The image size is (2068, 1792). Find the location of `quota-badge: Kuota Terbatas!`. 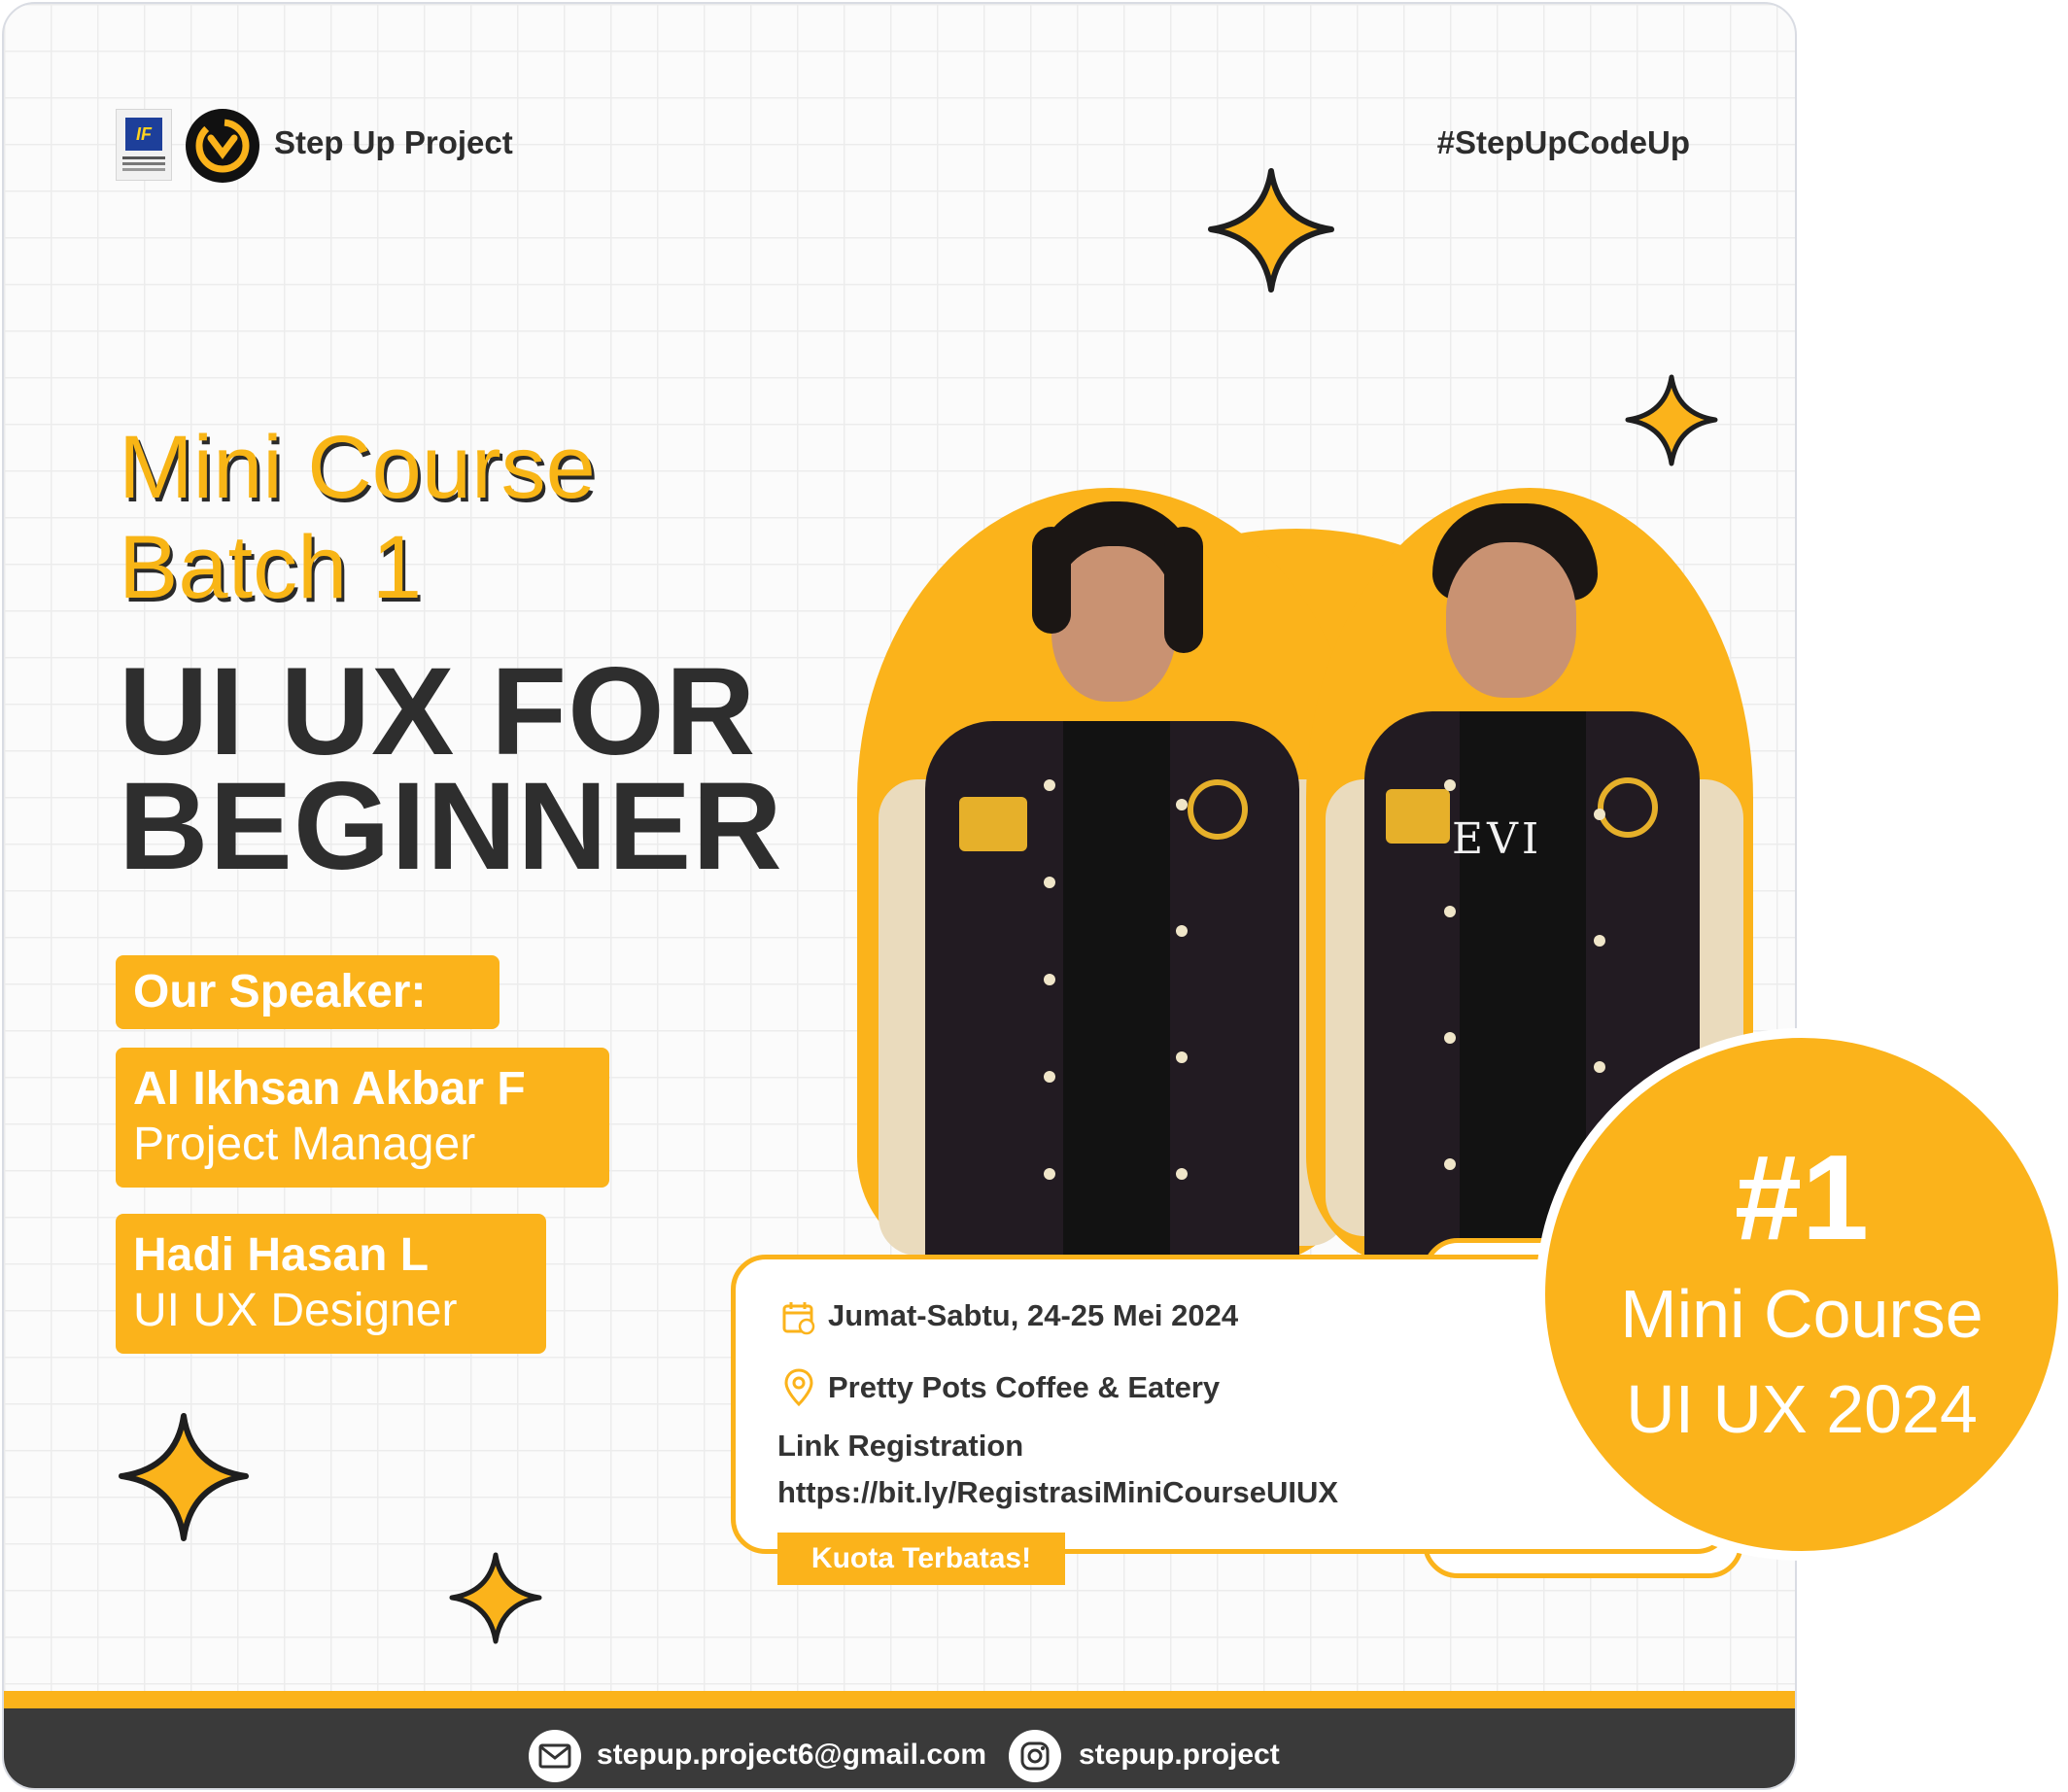

quota-badge: Kuota Terbatas! is located at coordinates (921, 1559).